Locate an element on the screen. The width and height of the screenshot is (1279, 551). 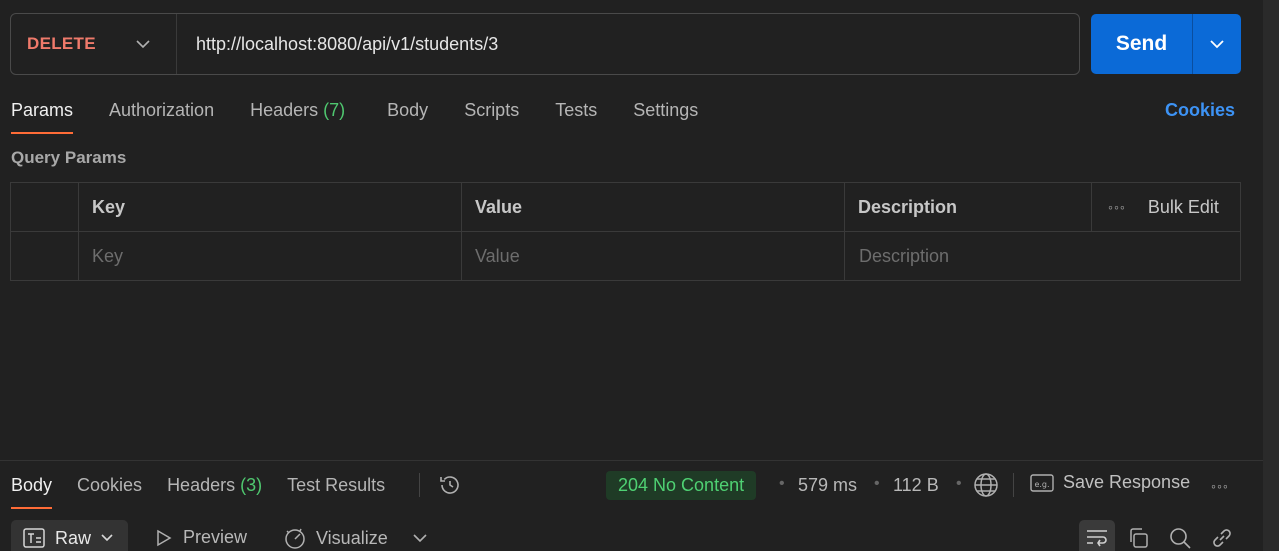
save-response-label: Save Response is located at coordinates (1127, 482).